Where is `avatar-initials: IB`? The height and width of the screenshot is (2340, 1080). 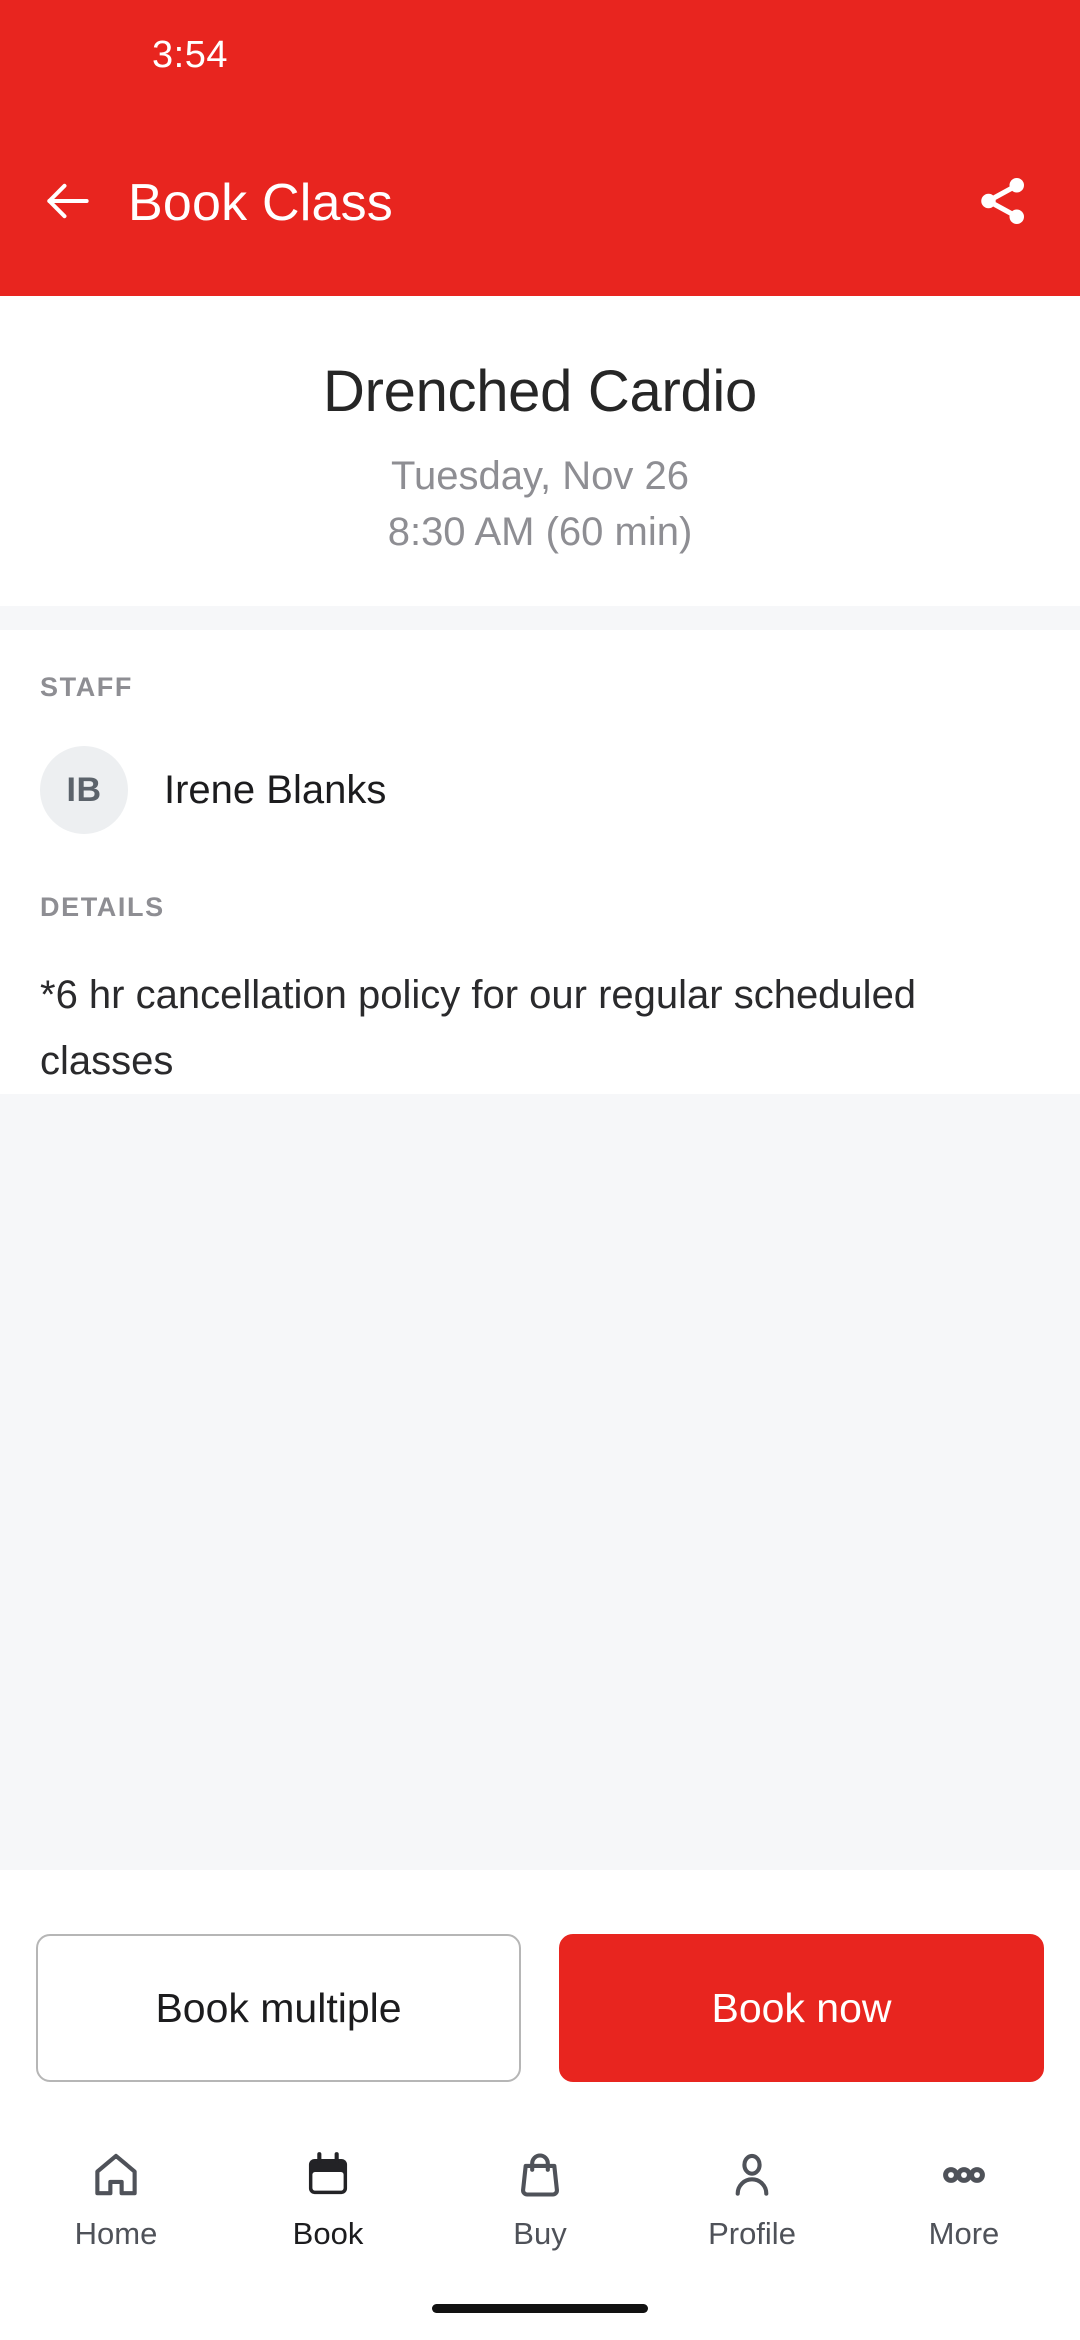 avatar-initials: IB is located at coordinates (84, 789).